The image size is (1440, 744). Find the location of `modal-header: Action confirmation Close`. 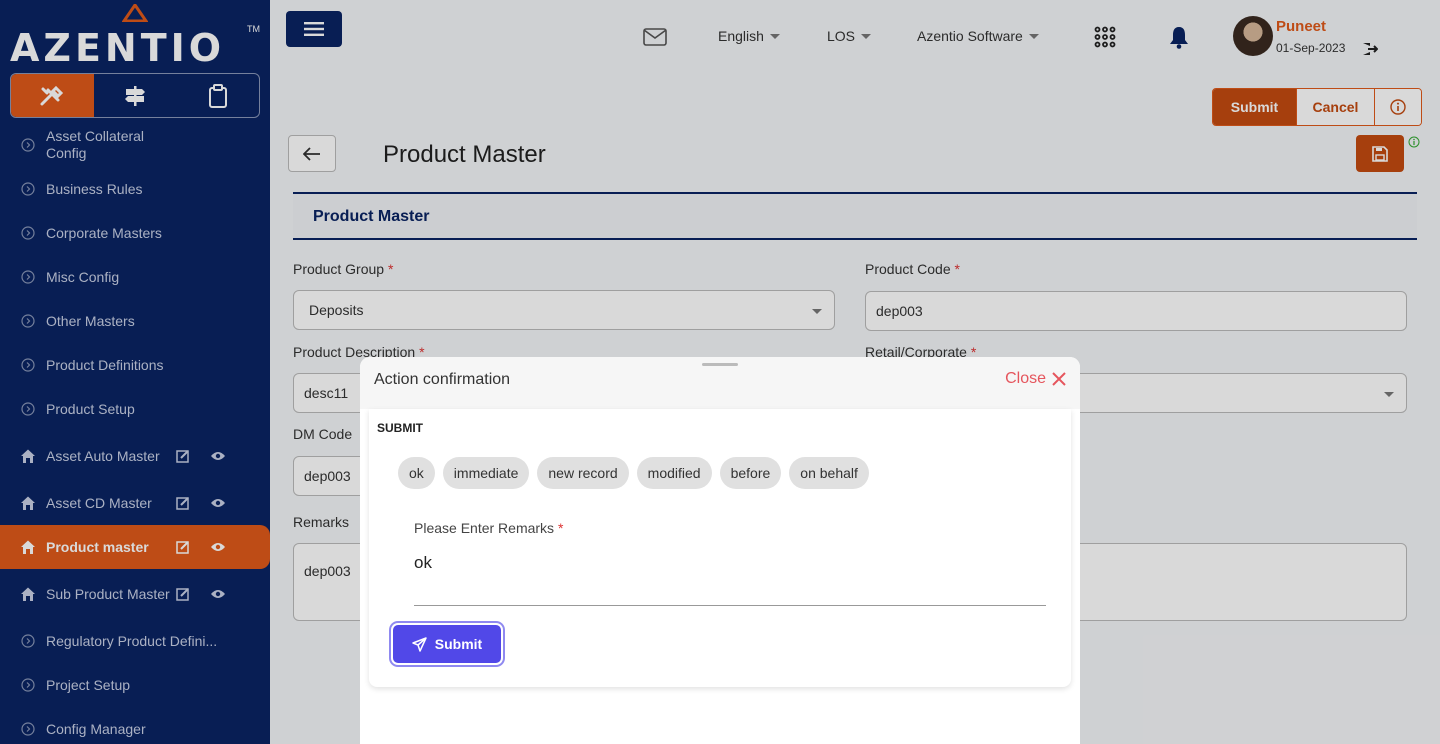

modal-header: Action confirmation Close is located at coordinates (720, 383).